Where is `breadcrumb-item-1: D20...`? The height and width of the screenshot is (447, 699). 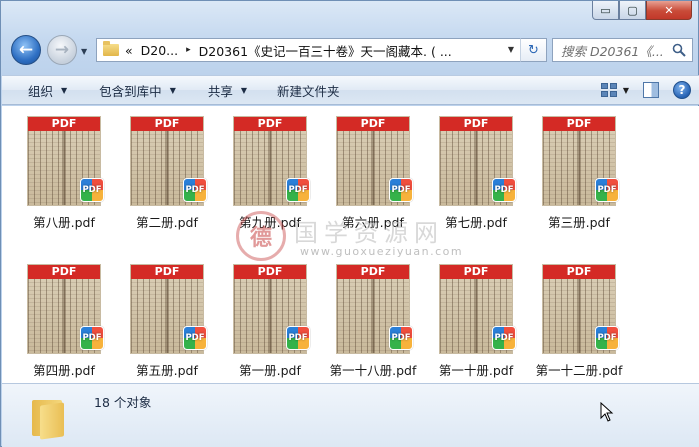
breadcrumb-item-1: D20... is located at coordinates (159, 50).